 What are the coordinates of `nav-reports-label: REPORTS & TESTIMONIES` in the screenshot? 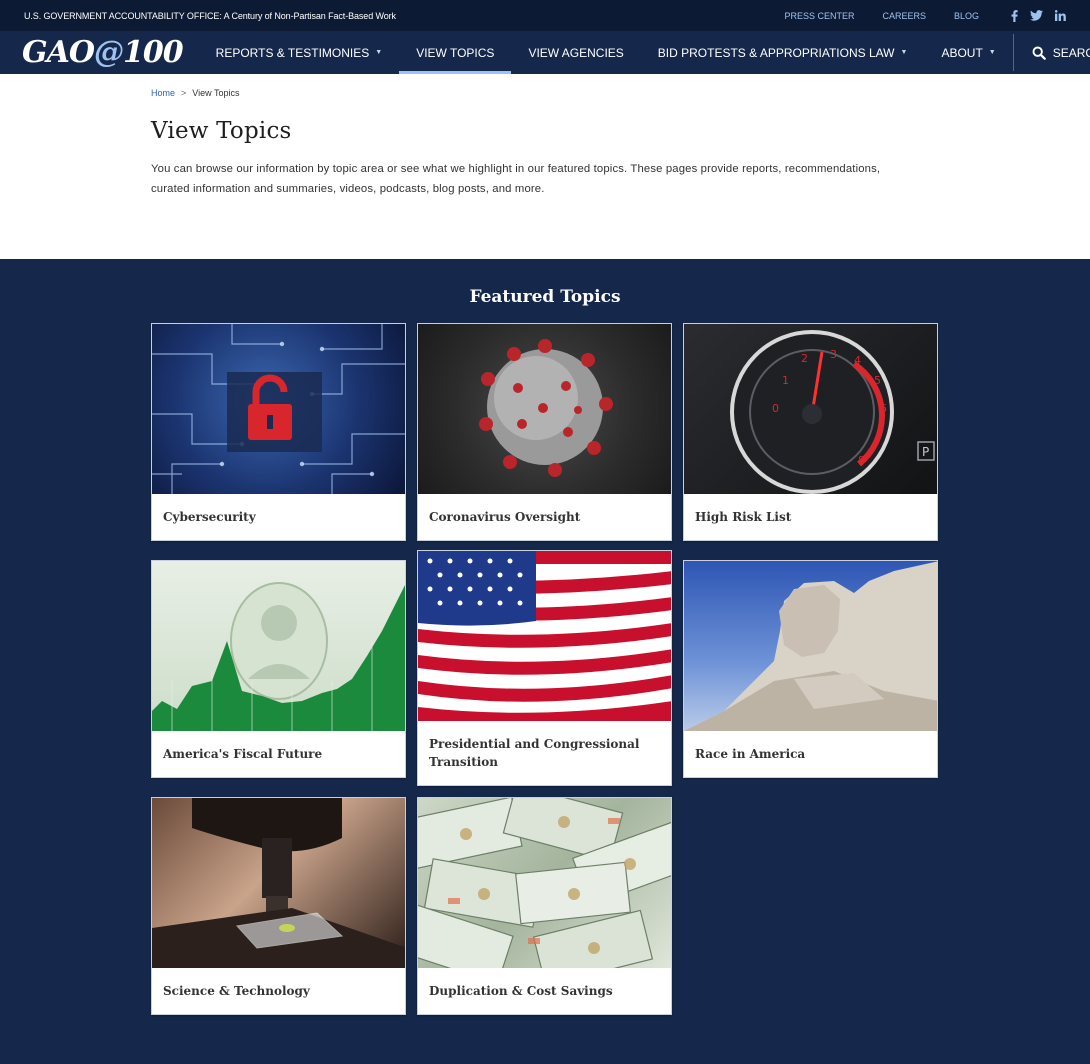 It's located at (292, 52).